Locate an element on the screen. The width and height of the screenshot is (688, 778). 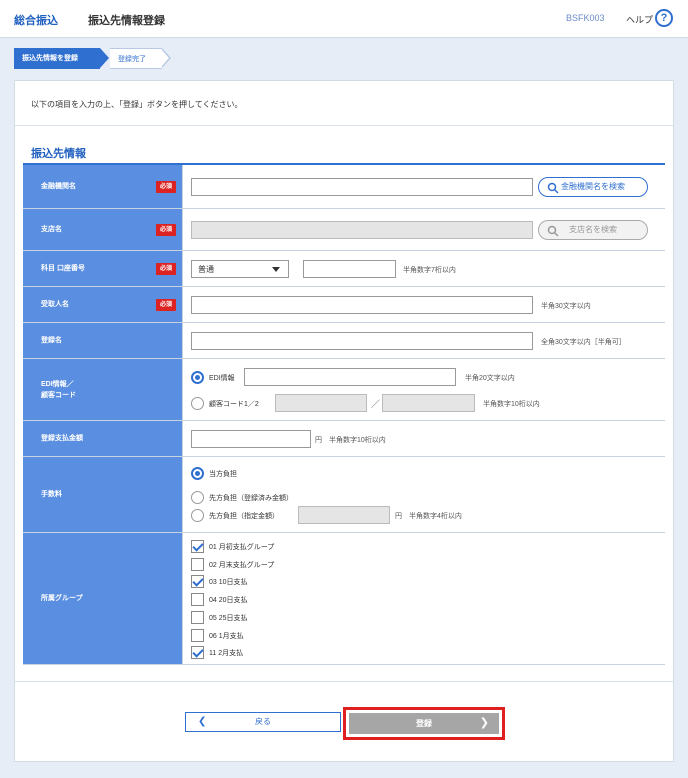
group-label-11: 11 2月支払 is located at coordinates (226, 653).